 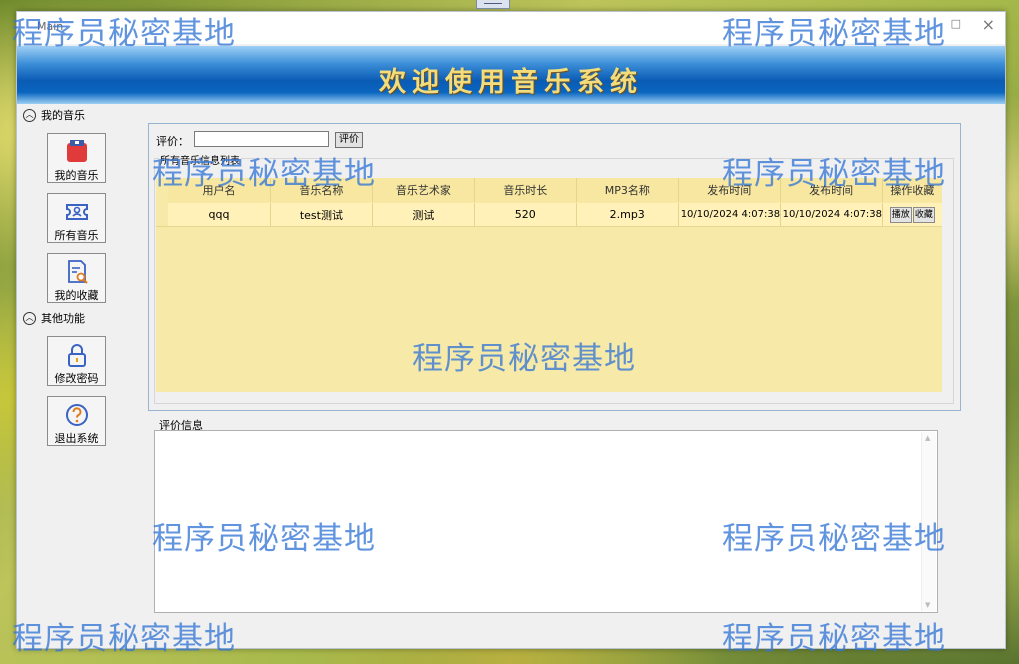 What do you see at coordinates (76, 212) in the screenshot?
I see `ticket-icon` at bounding box center [76, 212].